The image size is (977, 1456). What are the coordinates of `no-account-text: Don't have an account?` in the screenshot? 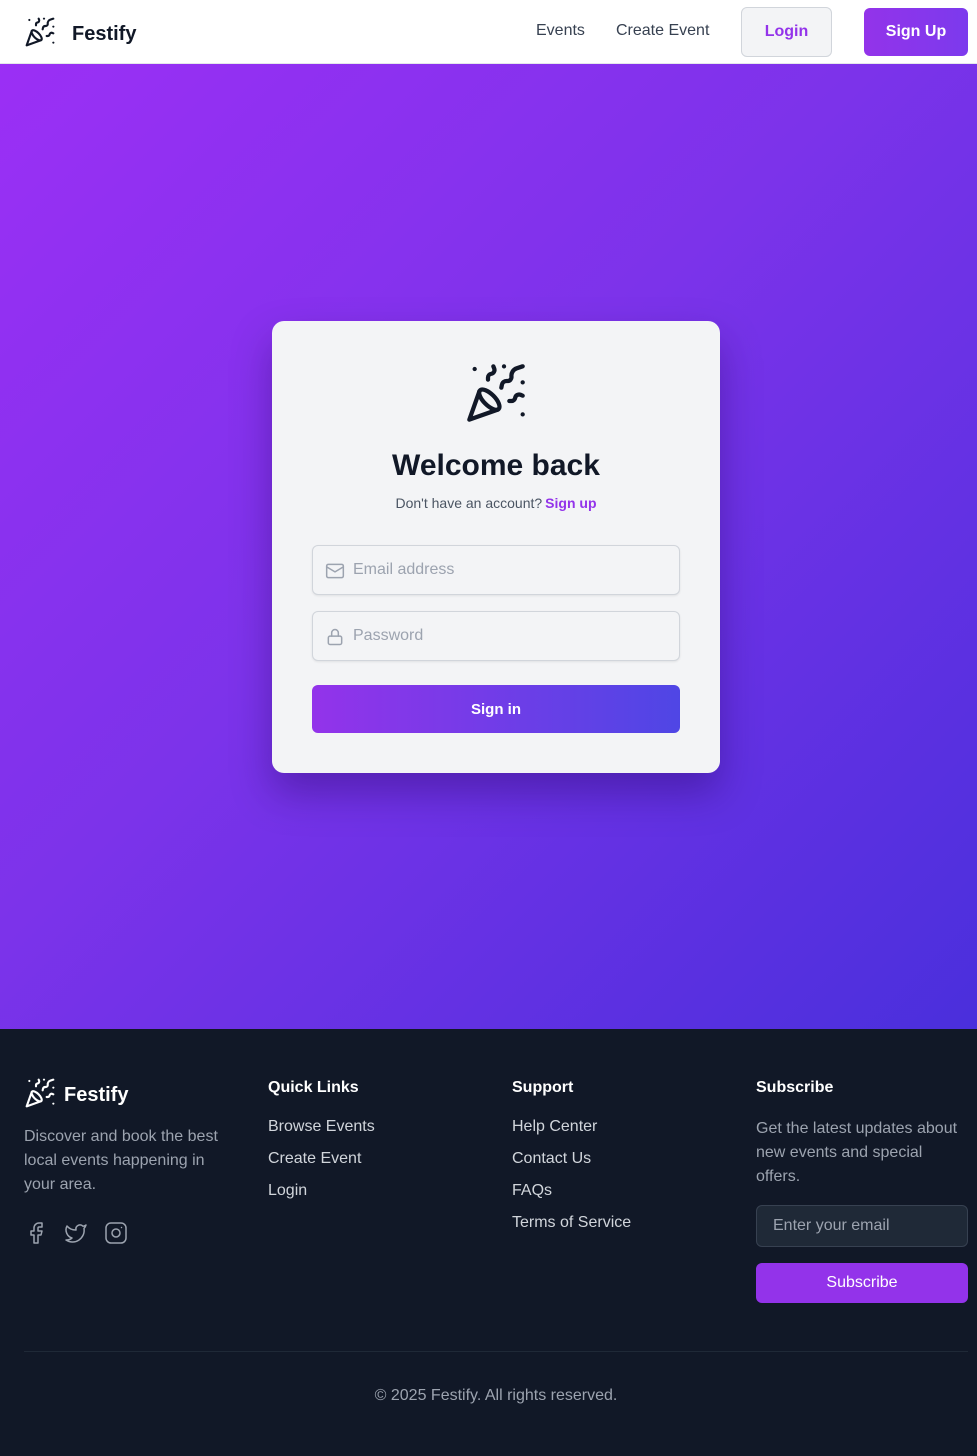 It's located at (469, 503).